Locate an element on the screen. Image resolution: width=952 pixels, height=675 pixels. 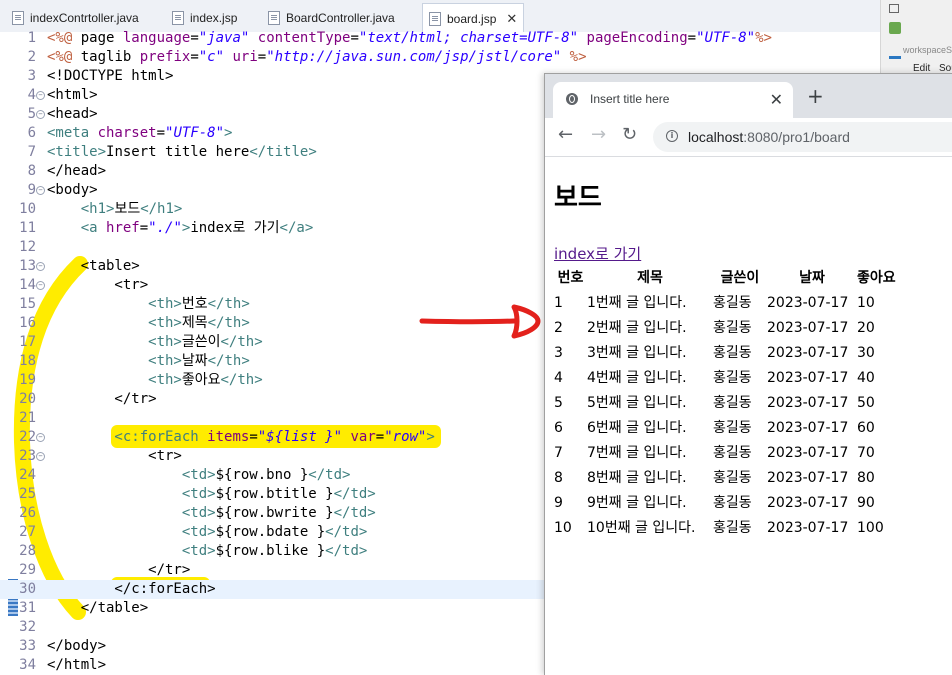
table-row: 6 6번째 글 입니다. 홍길동 2023-07-17 60 is located at coordinates (714, 428).